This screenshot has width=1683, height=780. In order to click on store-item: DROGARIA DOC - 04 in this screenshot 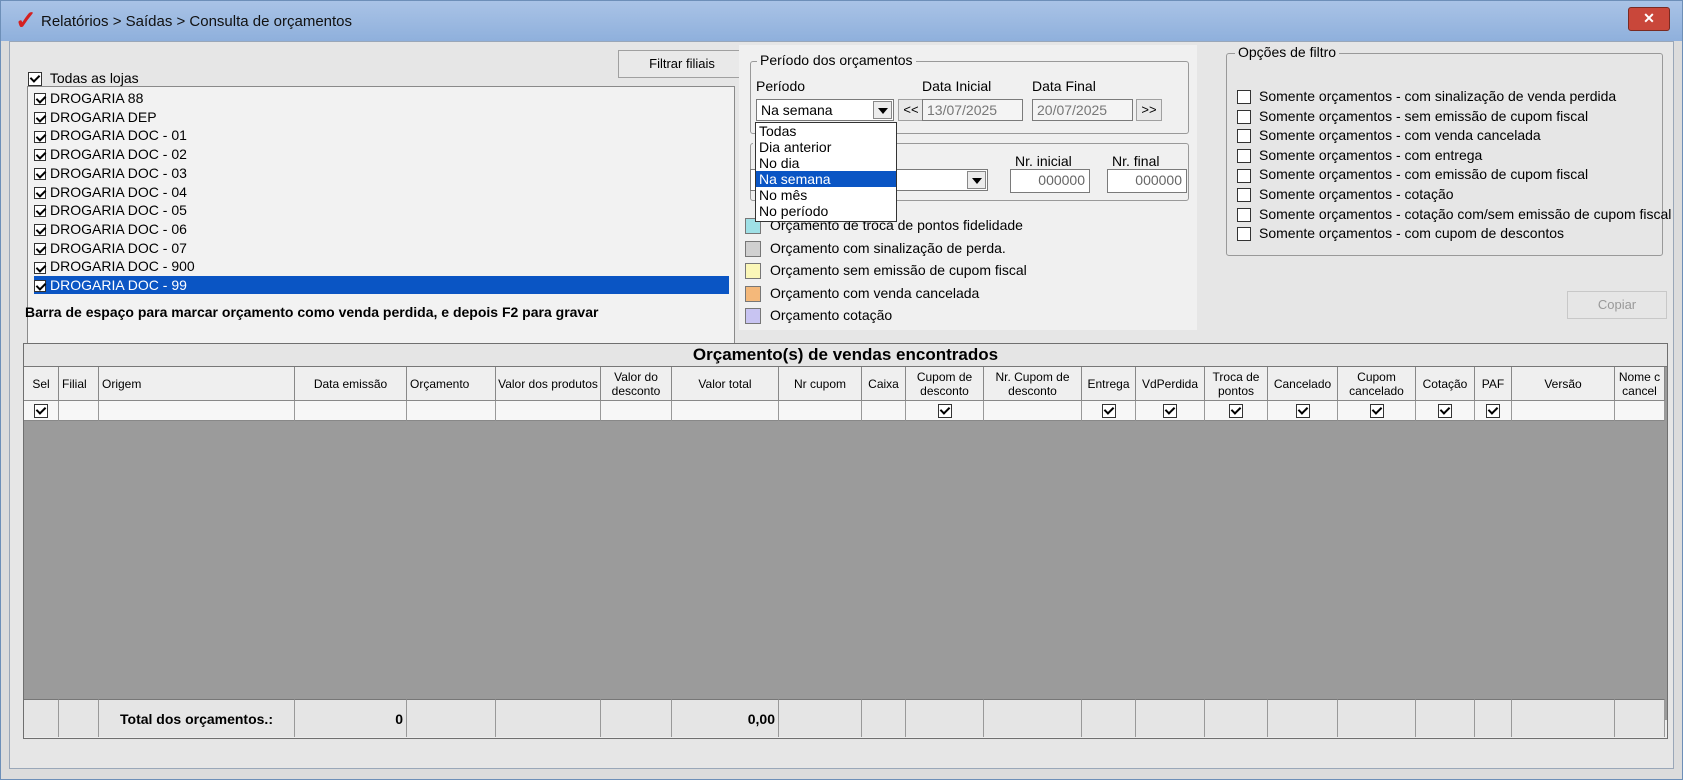, I will do `click(381, 192)`.